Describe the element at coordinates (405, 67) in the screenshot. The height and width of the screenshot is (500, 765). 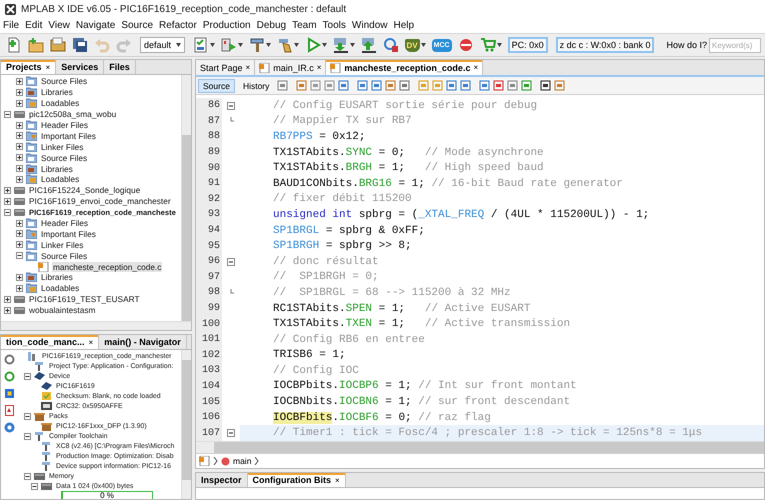
I see `editor-tab: mancheste_reception_code.c ×` at that location.